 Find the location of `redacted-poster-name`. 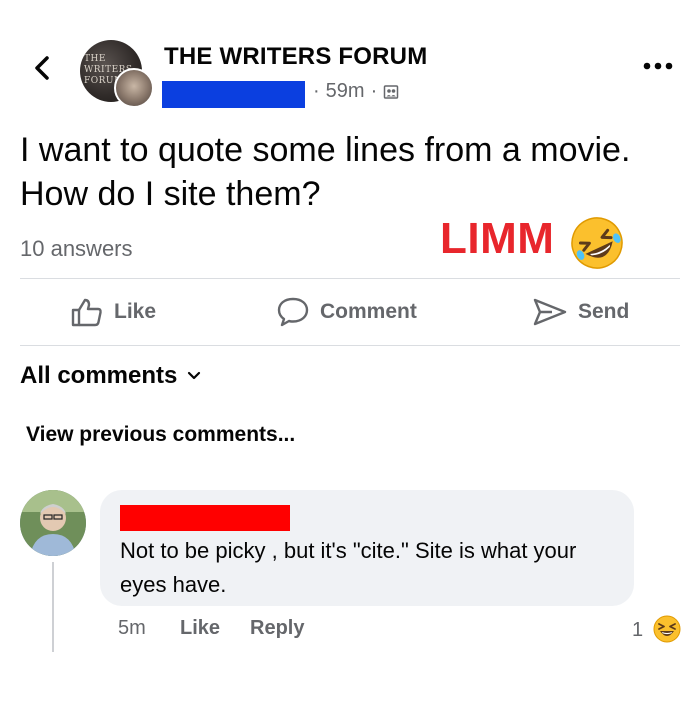

redacted-poster-name is located at coordinates (233, 94).